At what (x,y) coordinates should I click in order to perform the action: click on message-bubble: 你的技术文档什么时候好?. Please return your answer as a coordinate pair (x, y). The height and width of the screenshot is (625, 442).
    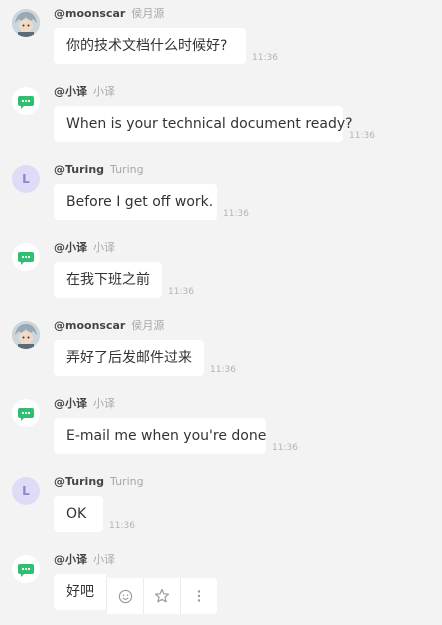
    Looking at the image, I should click on (150, 46).